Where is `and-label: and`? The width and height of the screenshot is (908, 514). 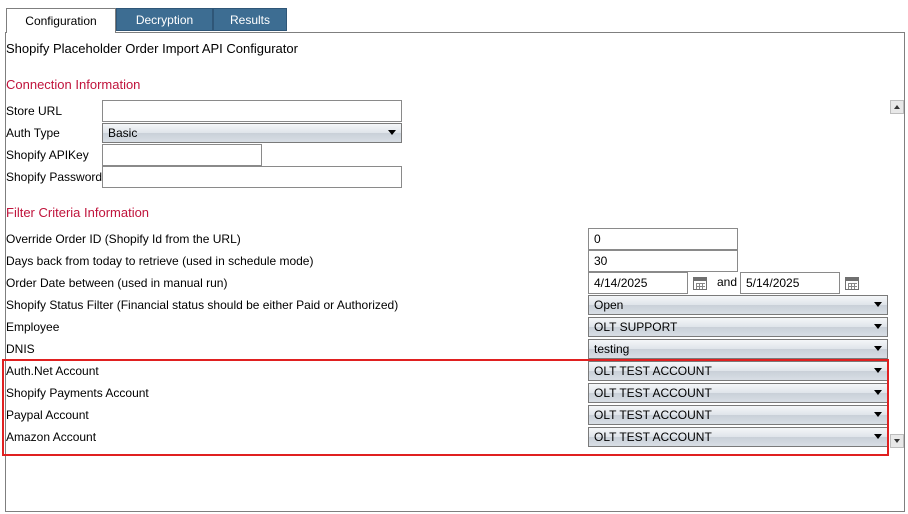 and-label: and is located at coordinates (727, 282).